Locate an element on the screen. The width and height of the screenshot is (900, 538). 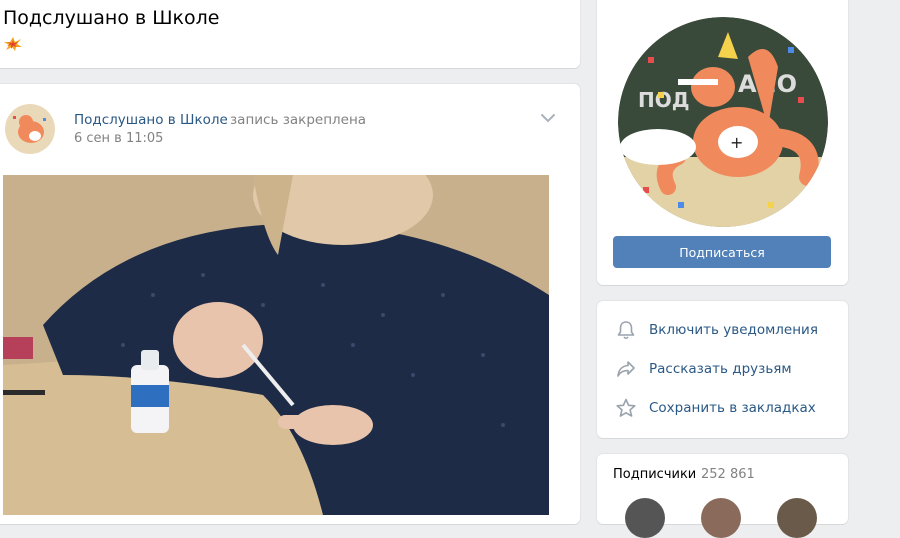
followers-card: Подписчики 252 861 is located at coordinates (722, 496).